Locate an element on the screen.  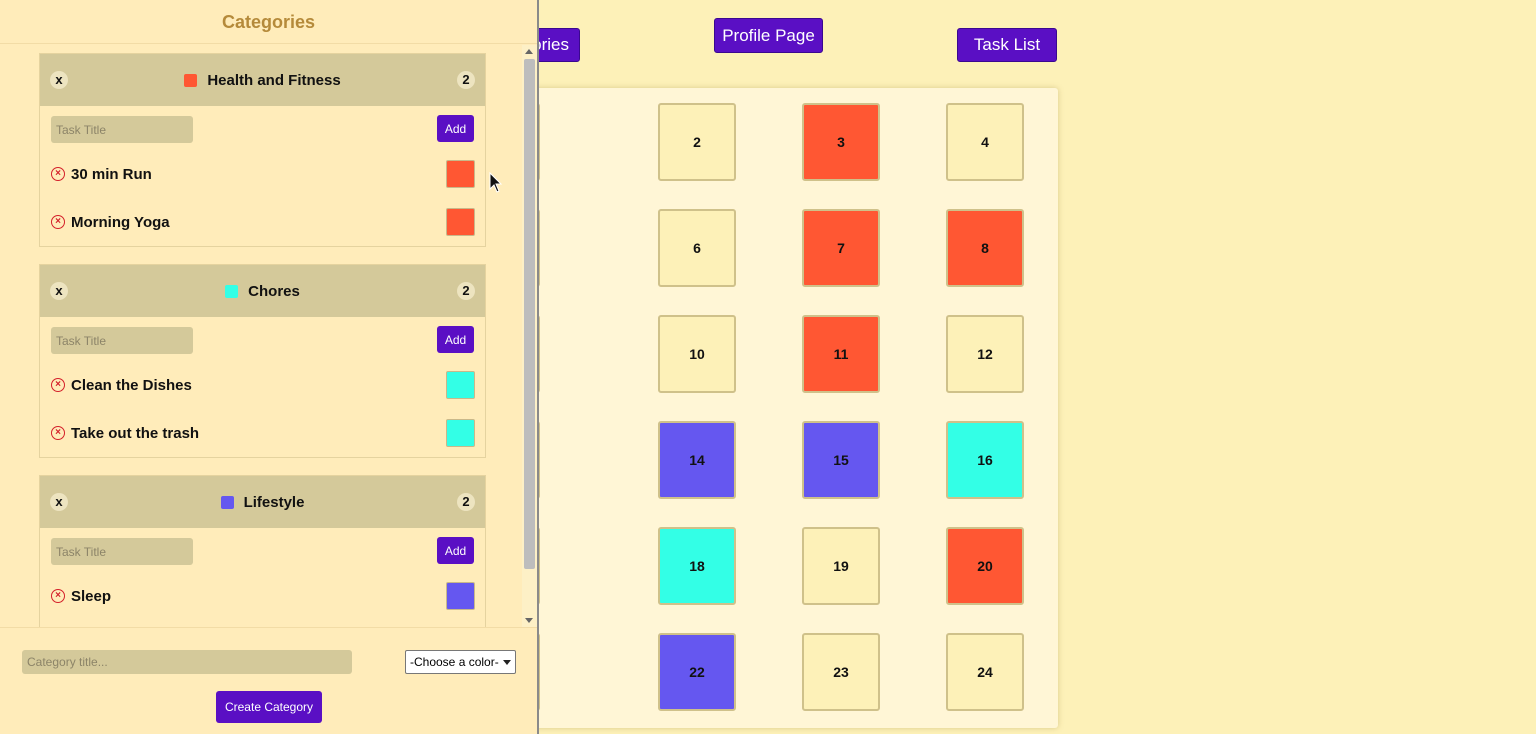
day-cell: 8 is located at coordinates (985, 248).